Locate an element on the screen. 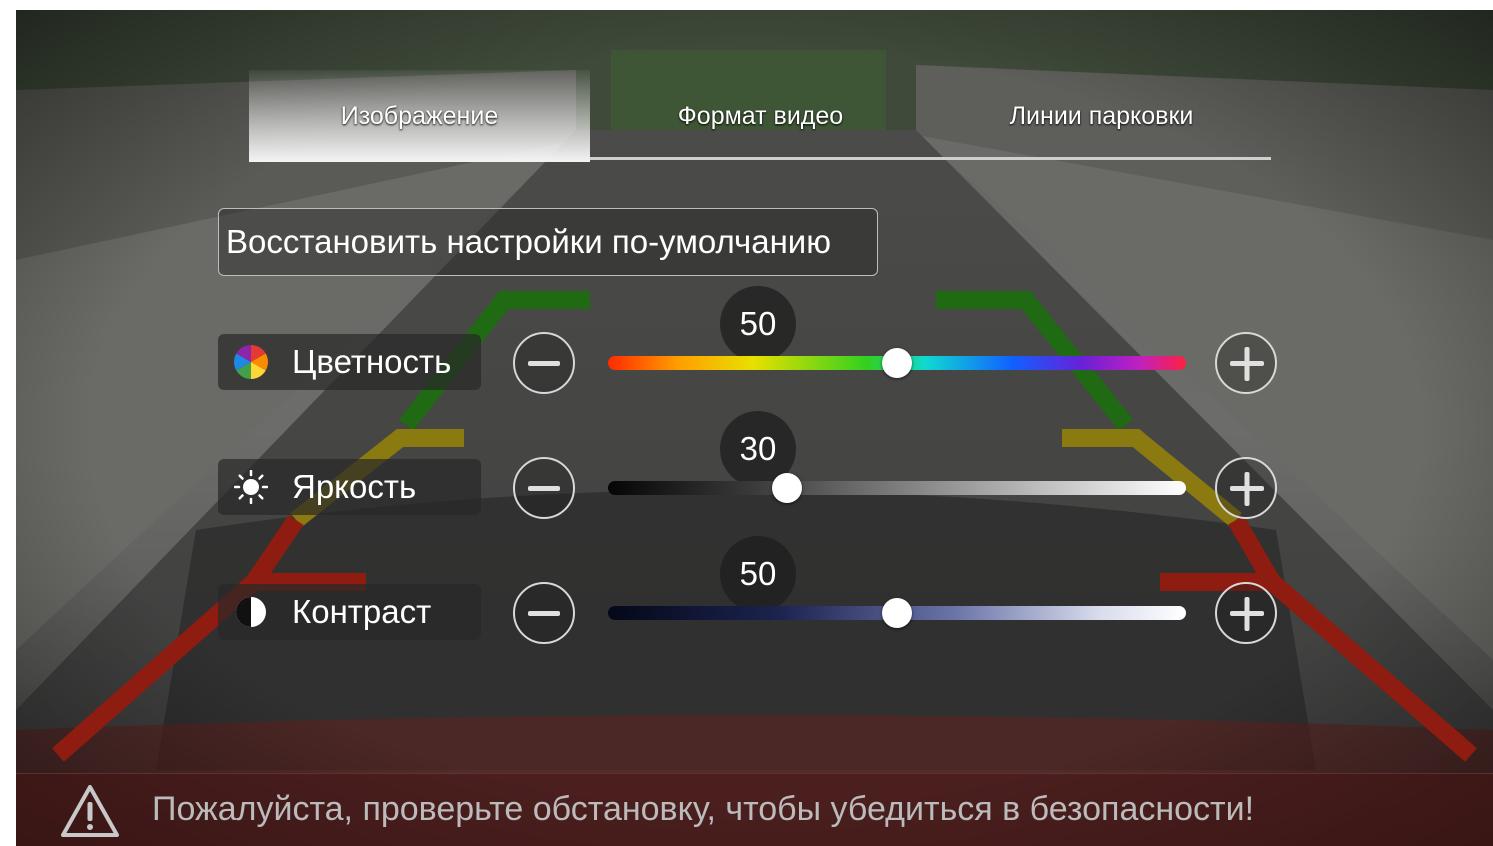  brightness-slider-thumb is located at coordinates (787, 488).